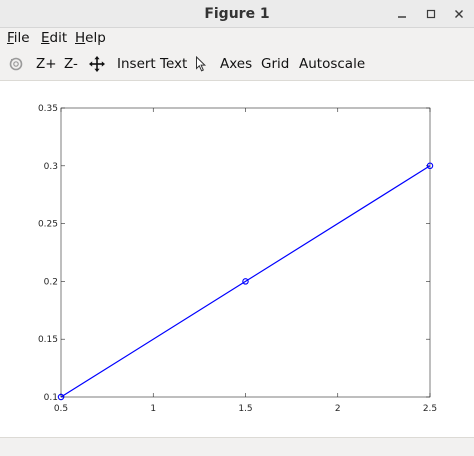 The image size is (474, 456). Describe the element at coordinates (21, 38) in the screenshot. I see `menu-file-label: ile` at that location.